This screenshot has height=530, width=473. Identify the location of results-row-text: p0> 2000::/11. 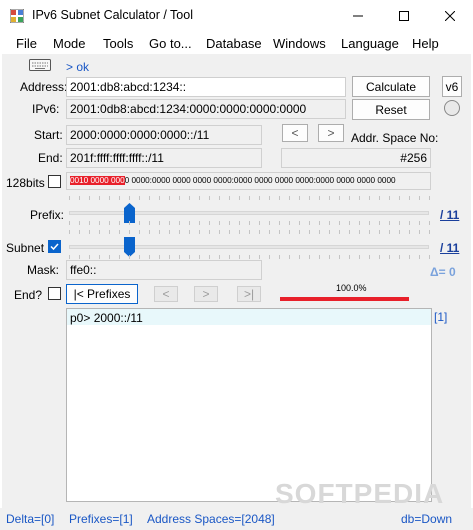
(106, 318).